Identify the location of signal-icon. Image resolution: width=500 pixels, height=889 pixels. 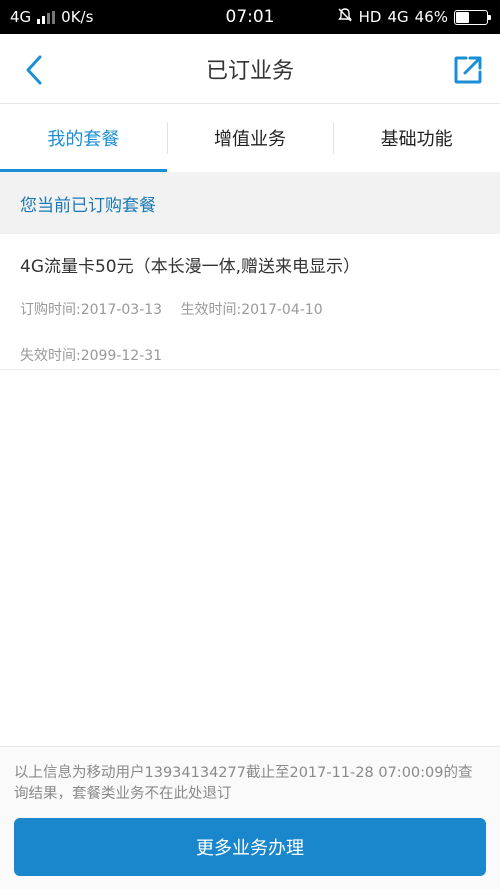
(46, 17).